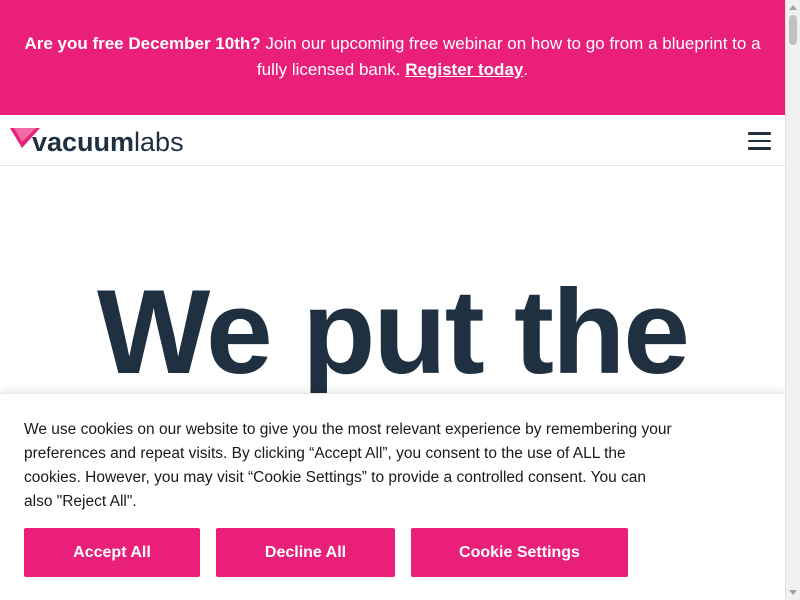  Describe the element at coordinates (792, 300) in the screenshot. I see `vertical-scrollbar` at that location.